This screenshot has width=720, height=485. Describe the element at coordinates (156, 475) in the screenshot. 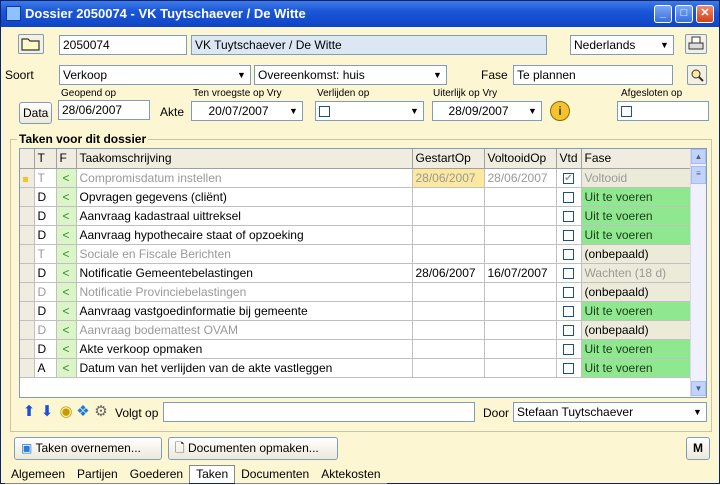

I see `tab-goederen: Goederen` at that location.